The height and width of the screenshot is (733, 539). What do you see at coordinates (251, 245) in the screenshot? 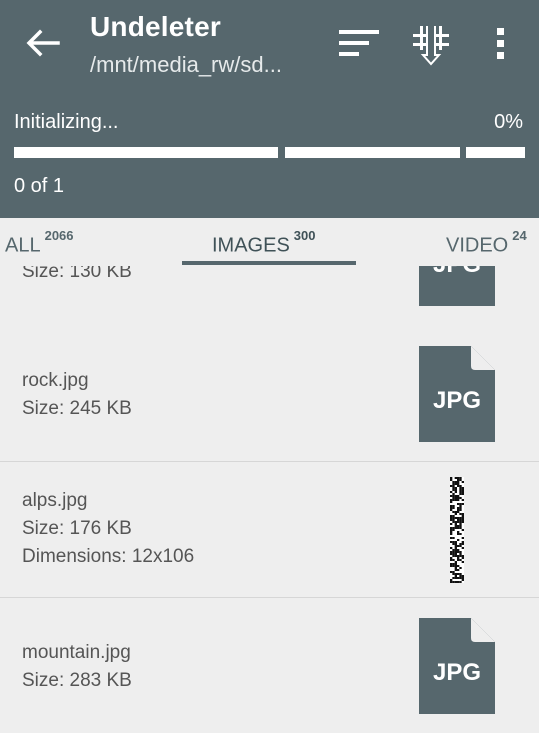
I see `tab-label: IMAGES` at bounding box center [251, 245].